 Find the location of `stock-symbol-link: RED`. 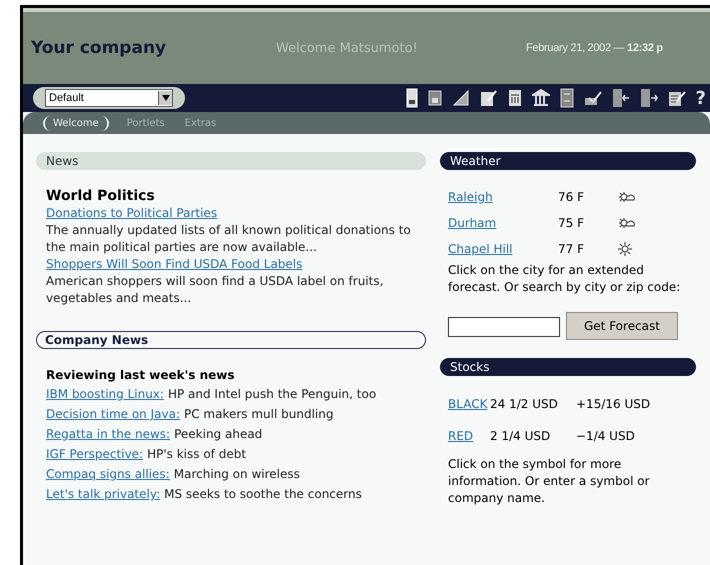

stock-symbol-link: RED is located at coordinates (469, 436).